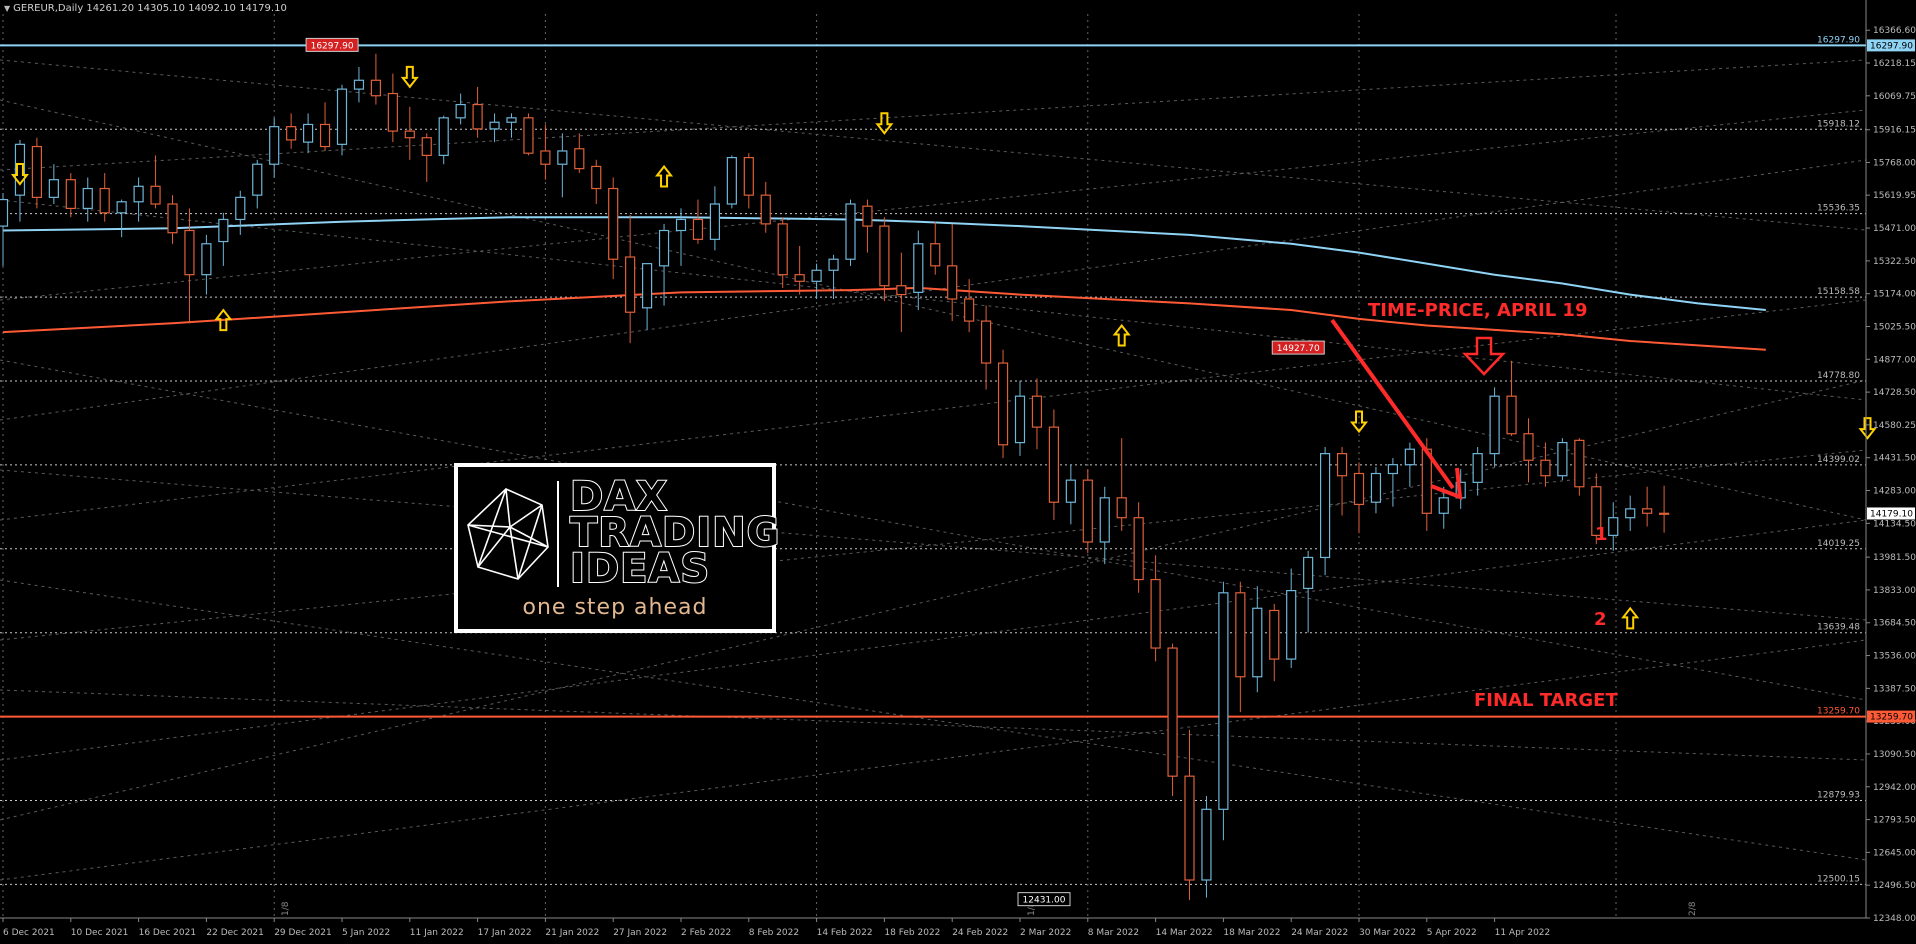 The width and height of the screenshot is (1916, 944). I want to click on price-tick-label: 16366.60, so click(1894, 31).